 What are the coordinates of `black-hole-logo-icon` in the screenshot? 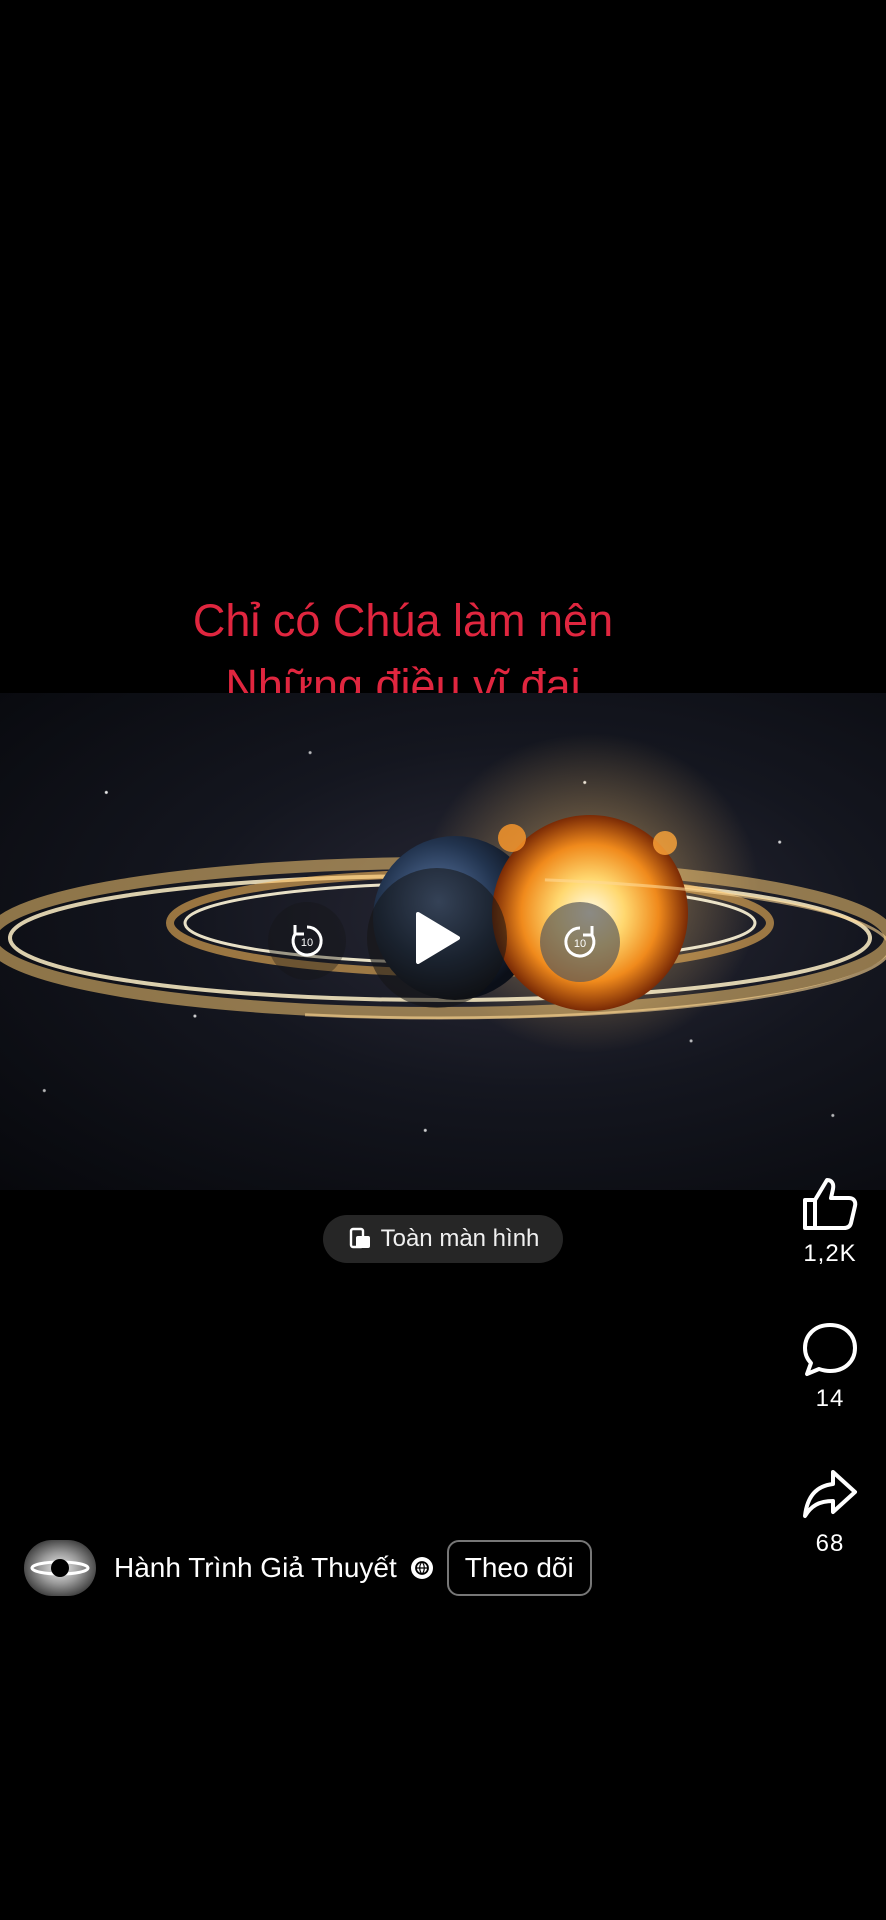 It's located at (60, 1568).